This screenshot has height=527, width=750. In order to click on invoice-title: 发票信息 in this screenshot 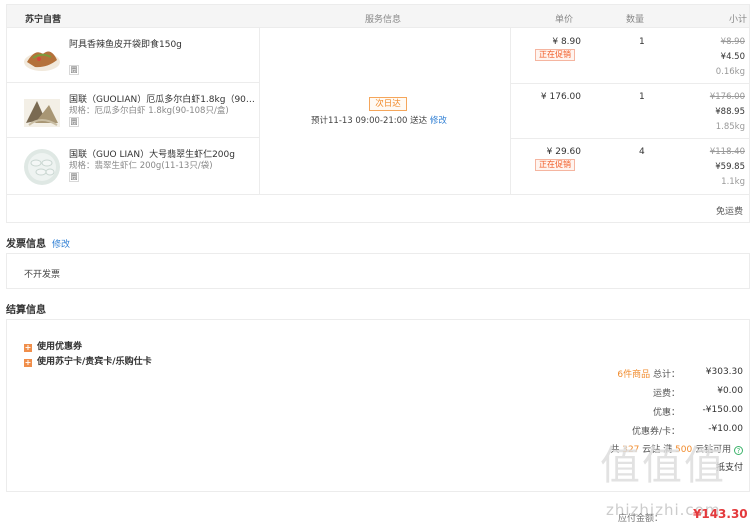, I will do `click(26, 244)`.